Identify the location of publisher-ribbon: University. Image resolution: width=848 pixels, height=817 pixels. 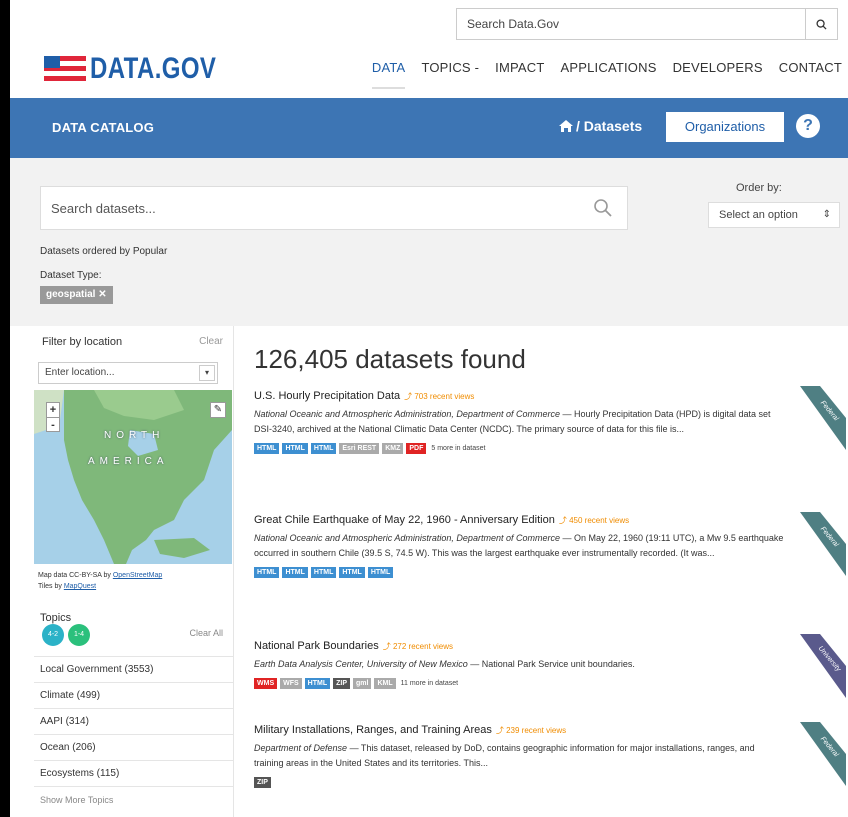
(823, 670).